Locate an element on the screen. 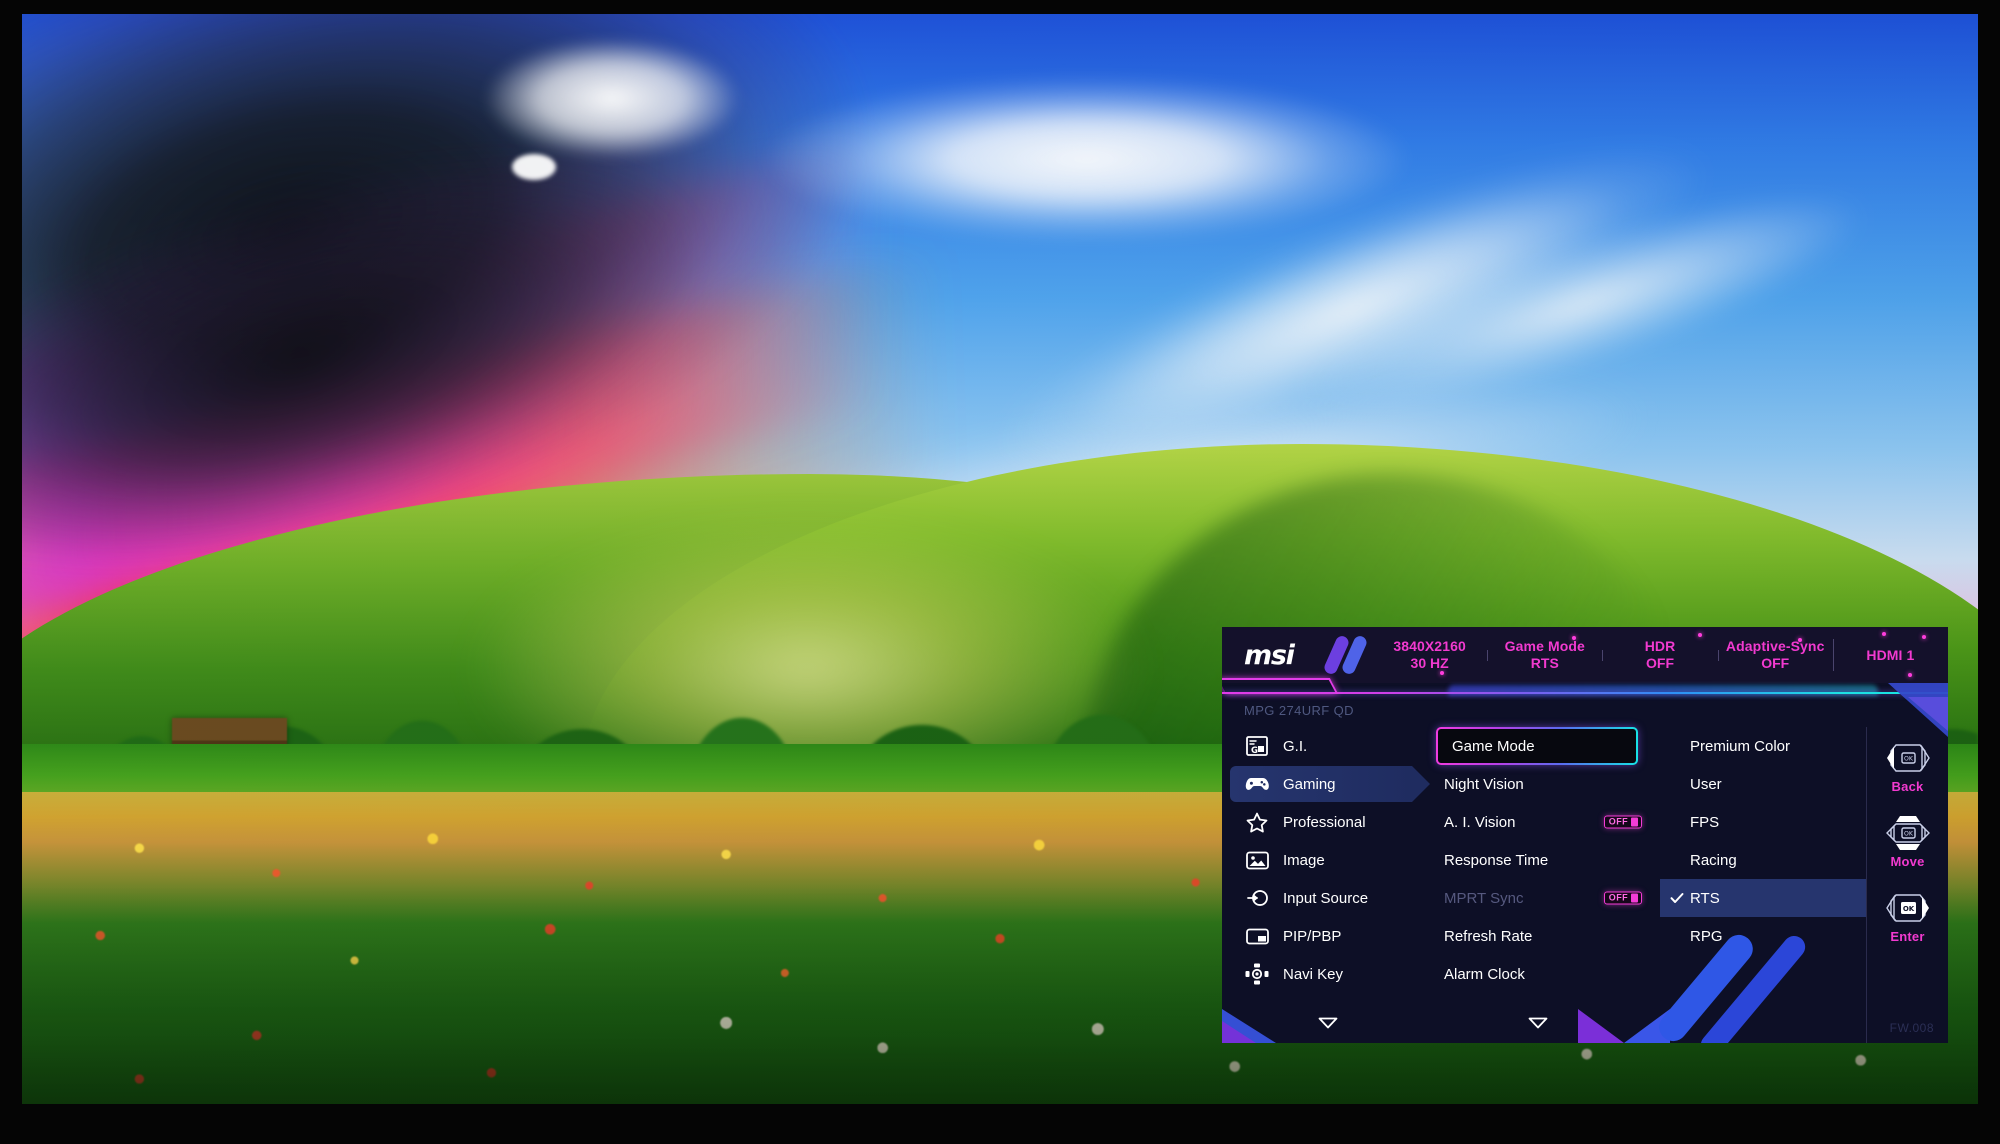 Image resolution: width=2000 pixels, height=1144 pixels. ai-vision-toggle: OFF is located at coordinates (1622, 822).